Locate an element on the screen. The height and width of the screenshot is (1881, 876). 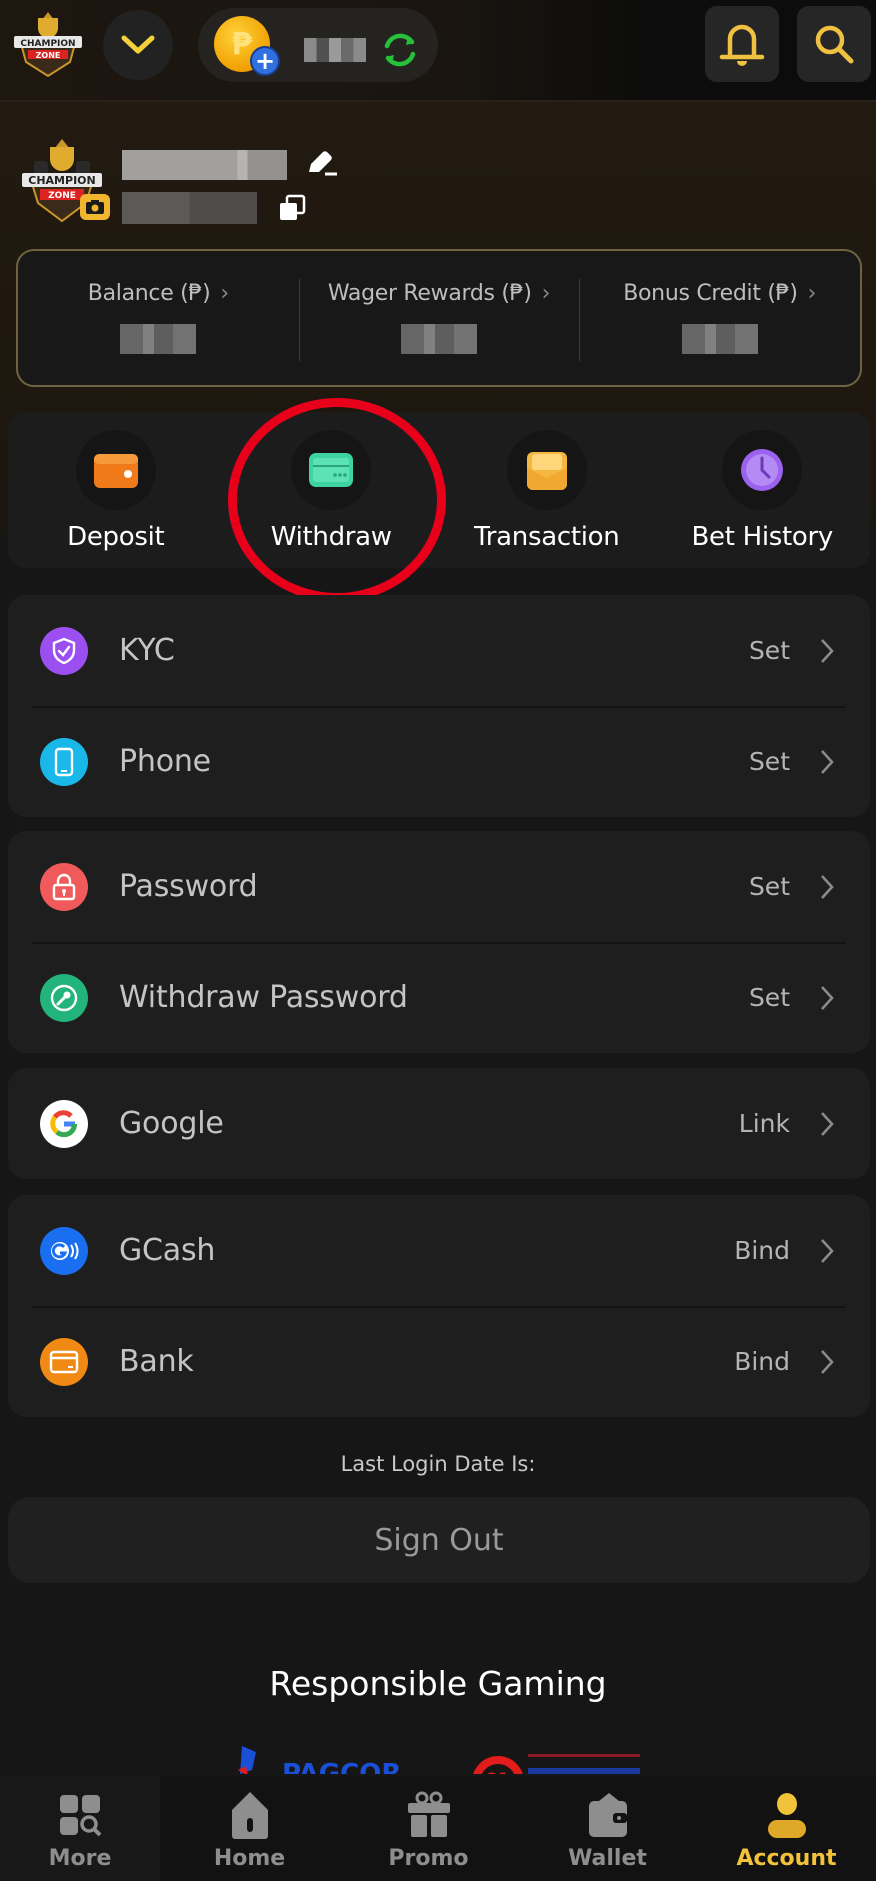
top-bar: CHAMPION ZONE ₱ + is located at coordinates (438, 51).